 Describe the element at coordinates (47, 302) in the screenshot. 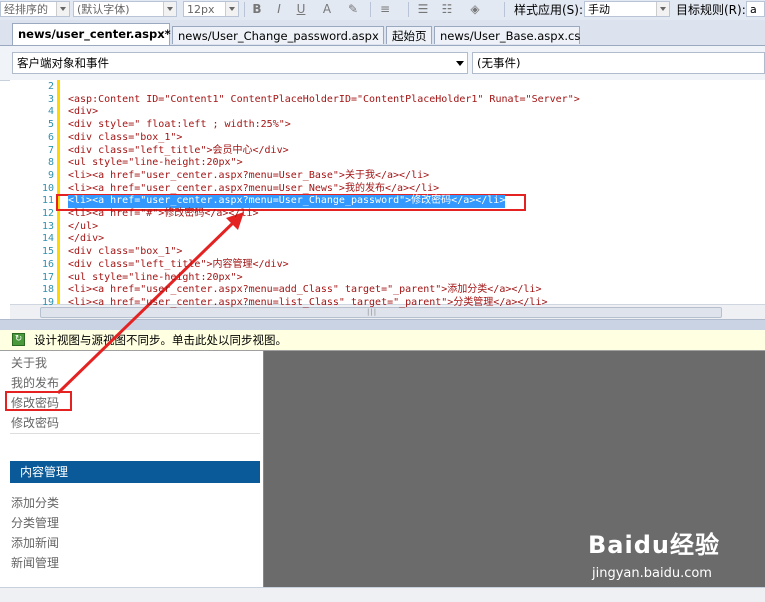

I see `line-number: 19` at that location.